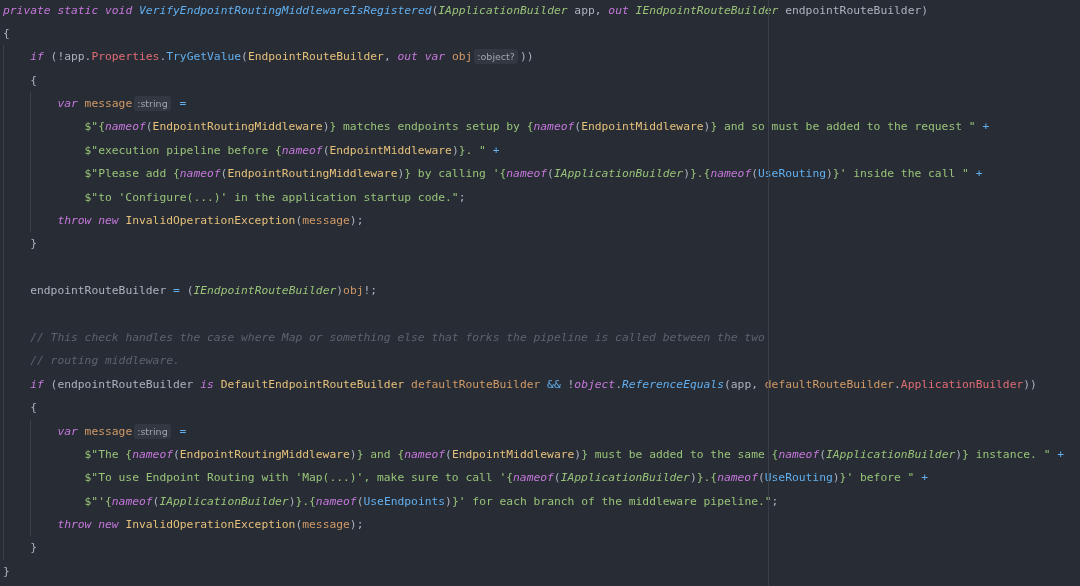 This screenshot has width=1080, height=586. I want to click on type-hint: :object?, so click(496, 57).